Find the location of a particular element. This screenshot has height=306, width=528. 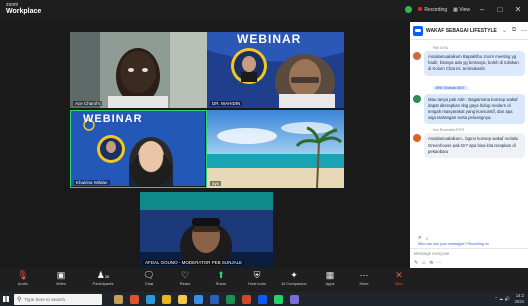

video-button: ▣ Video is located at coordinates (61, 278).